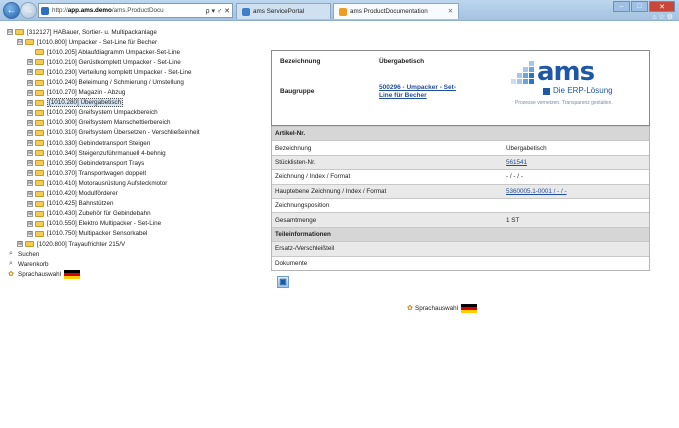 This screenshot has height=428, width=679. I want to click on tree-node-label: [1010.420] Modulförderer, so click(82, 193).